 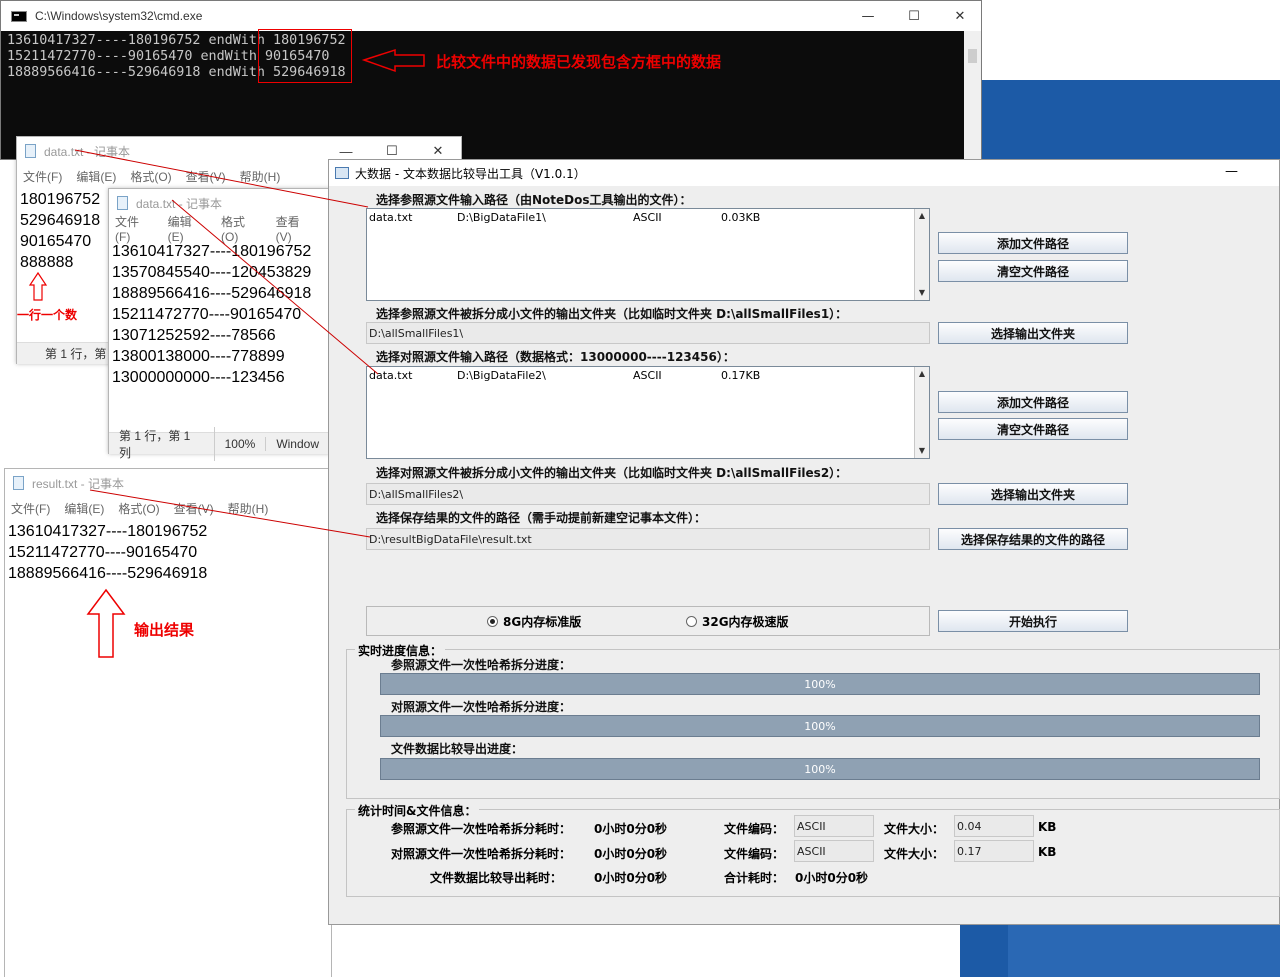 I want to click on tool-title: 大数据 - 文本数据比较导出工具（V1.0.1）, so click(x=470, y=173).